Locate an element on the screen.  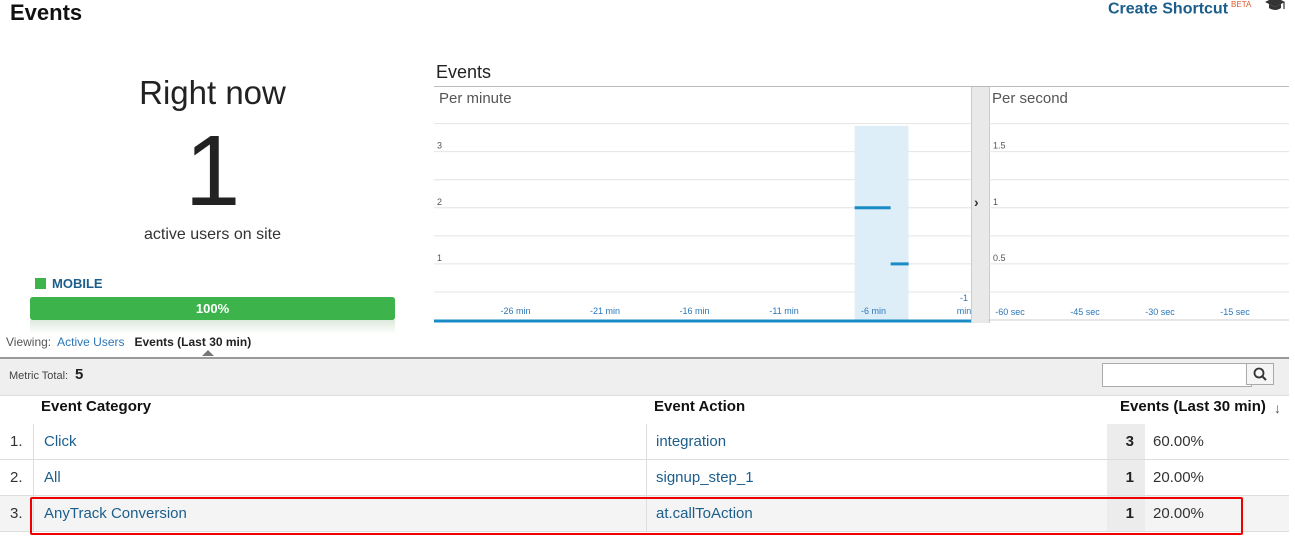
event-count: 3 is located at coordinates (1129, 441).